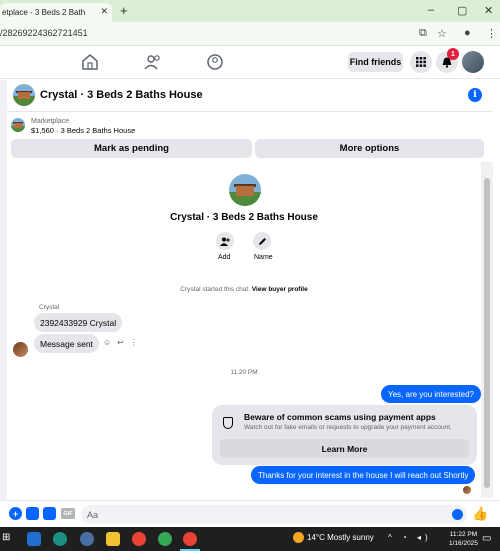 Image resolution: width=500 pixels, height=551 pixels. I want to click on tab-close-icon: ✕, so click(104, 11).